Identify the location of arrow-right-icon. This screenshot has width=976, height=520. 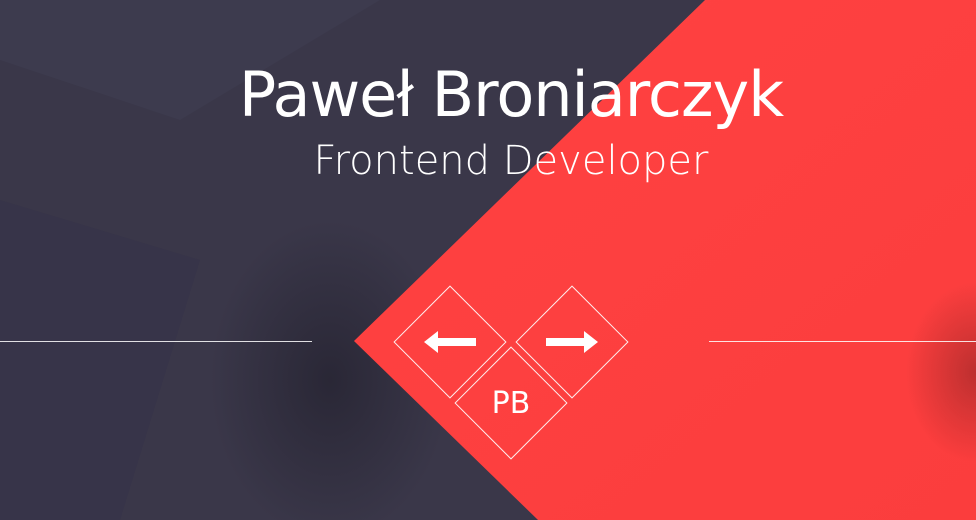
(572, 342).